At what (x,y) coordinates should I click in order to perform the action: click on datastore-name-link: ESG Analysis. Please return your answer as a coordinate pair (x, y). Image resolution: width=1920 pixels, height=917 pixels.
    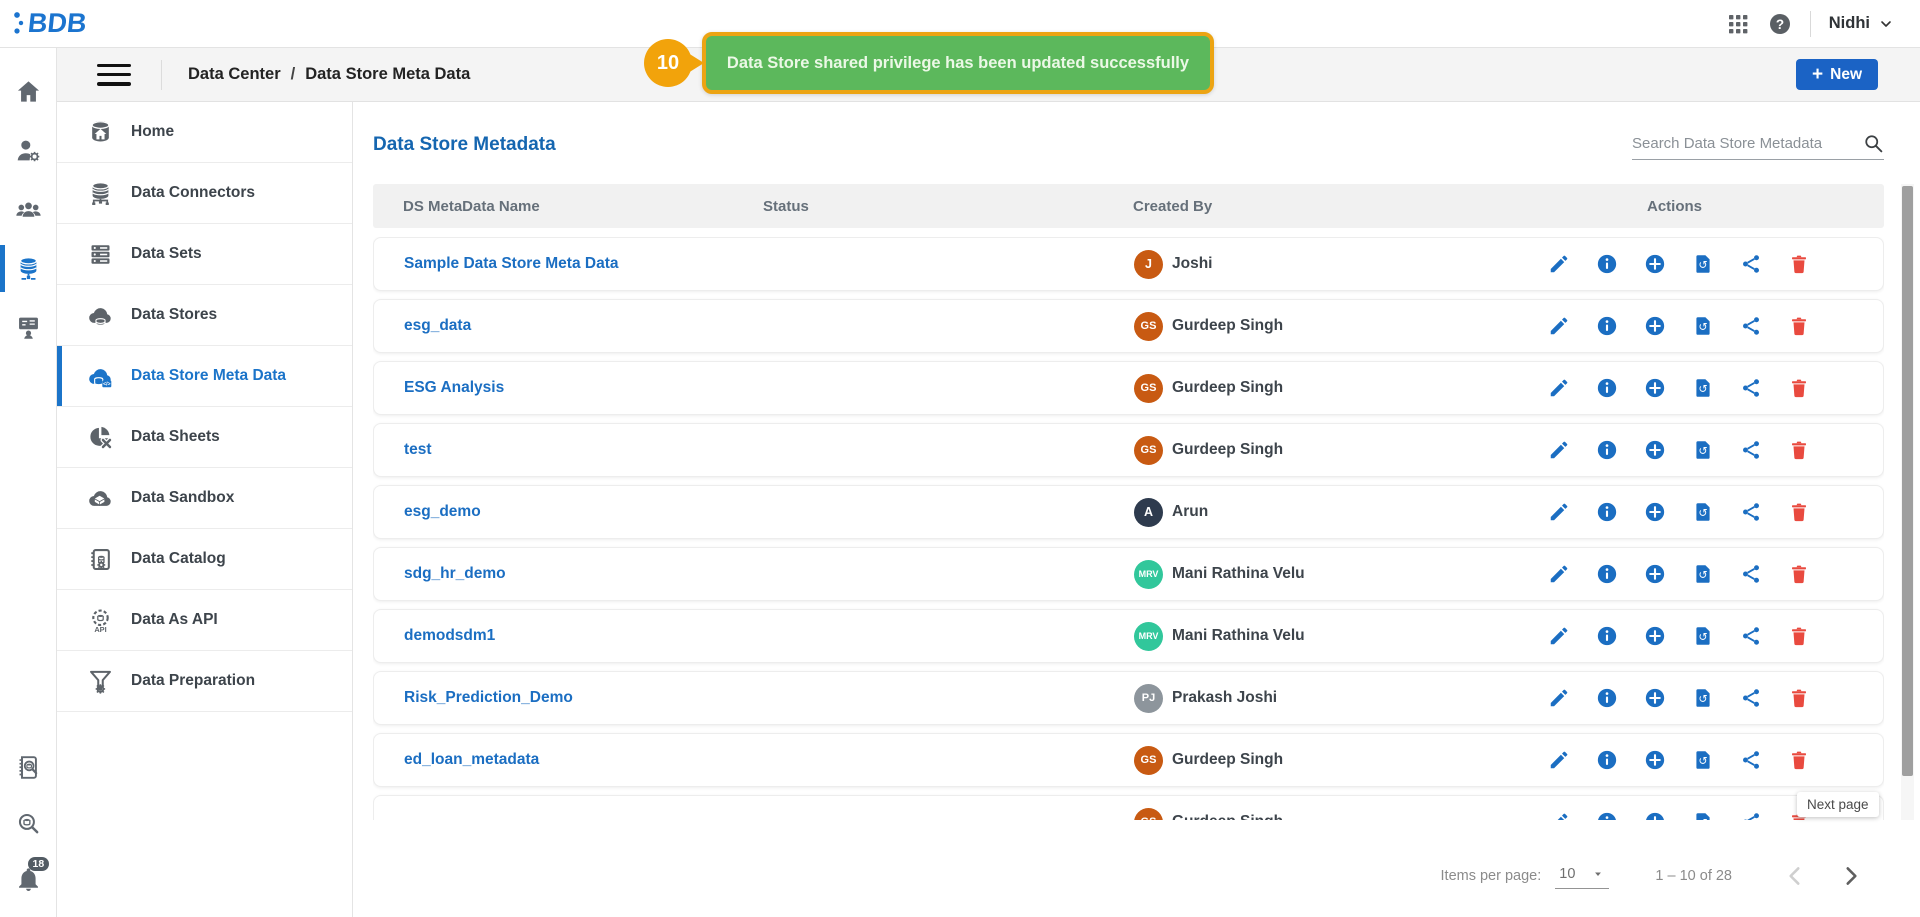
    Looking at the image, I should click on (564, 388).